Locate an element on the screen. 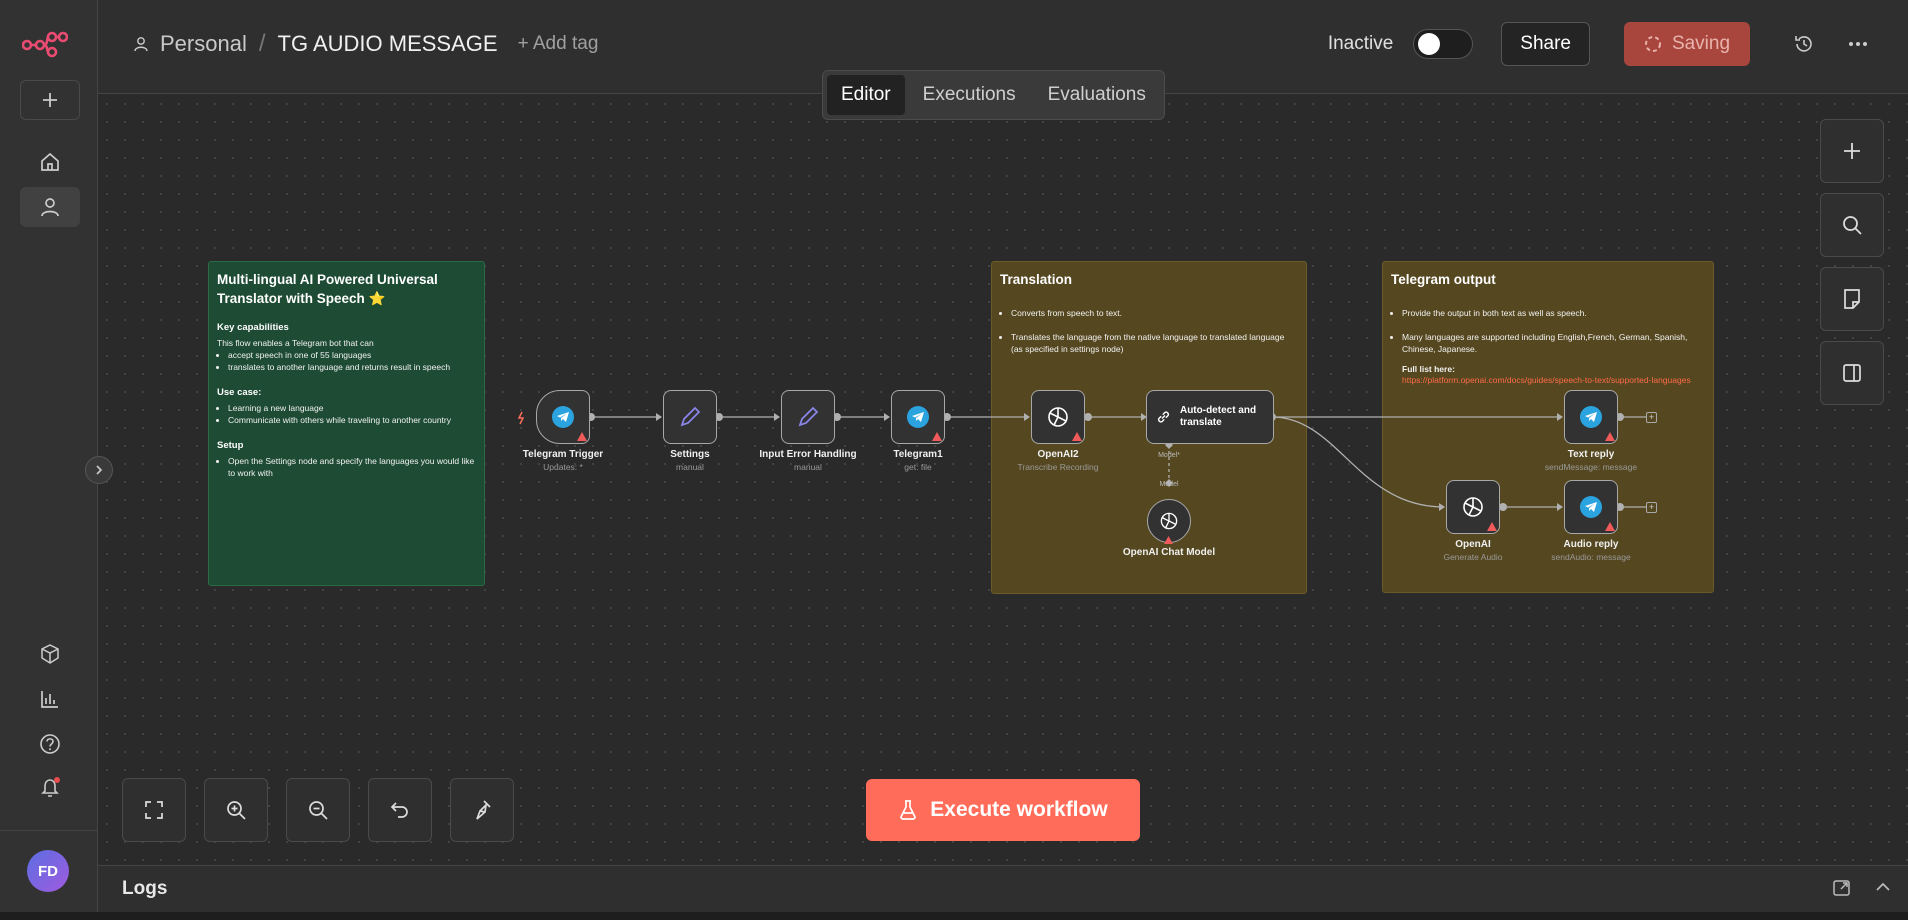  project-user-icon is located at coordinates (141, 44).